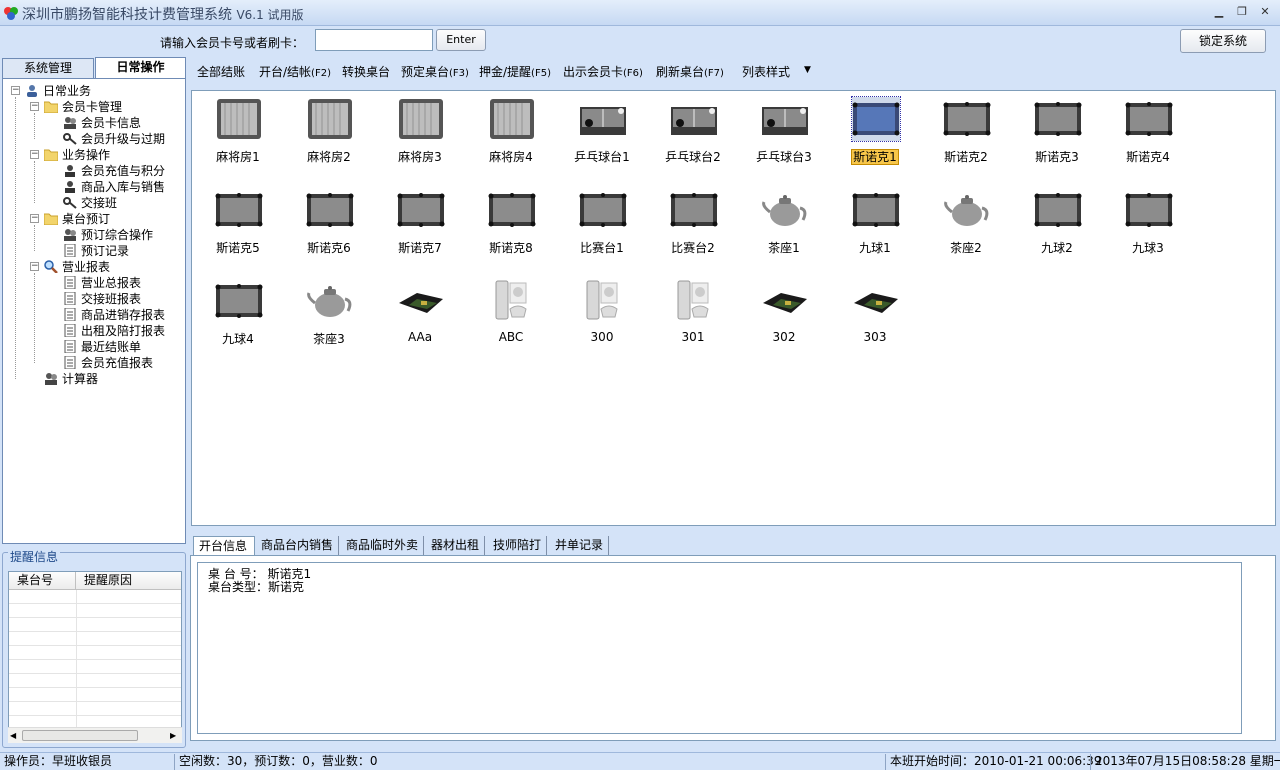 This screenshot has height=770, width=1280. Describe the element at coordinates (102, 347) in the screenshot. I see `tree-item-recent-bills: 最近结账单` at that location.